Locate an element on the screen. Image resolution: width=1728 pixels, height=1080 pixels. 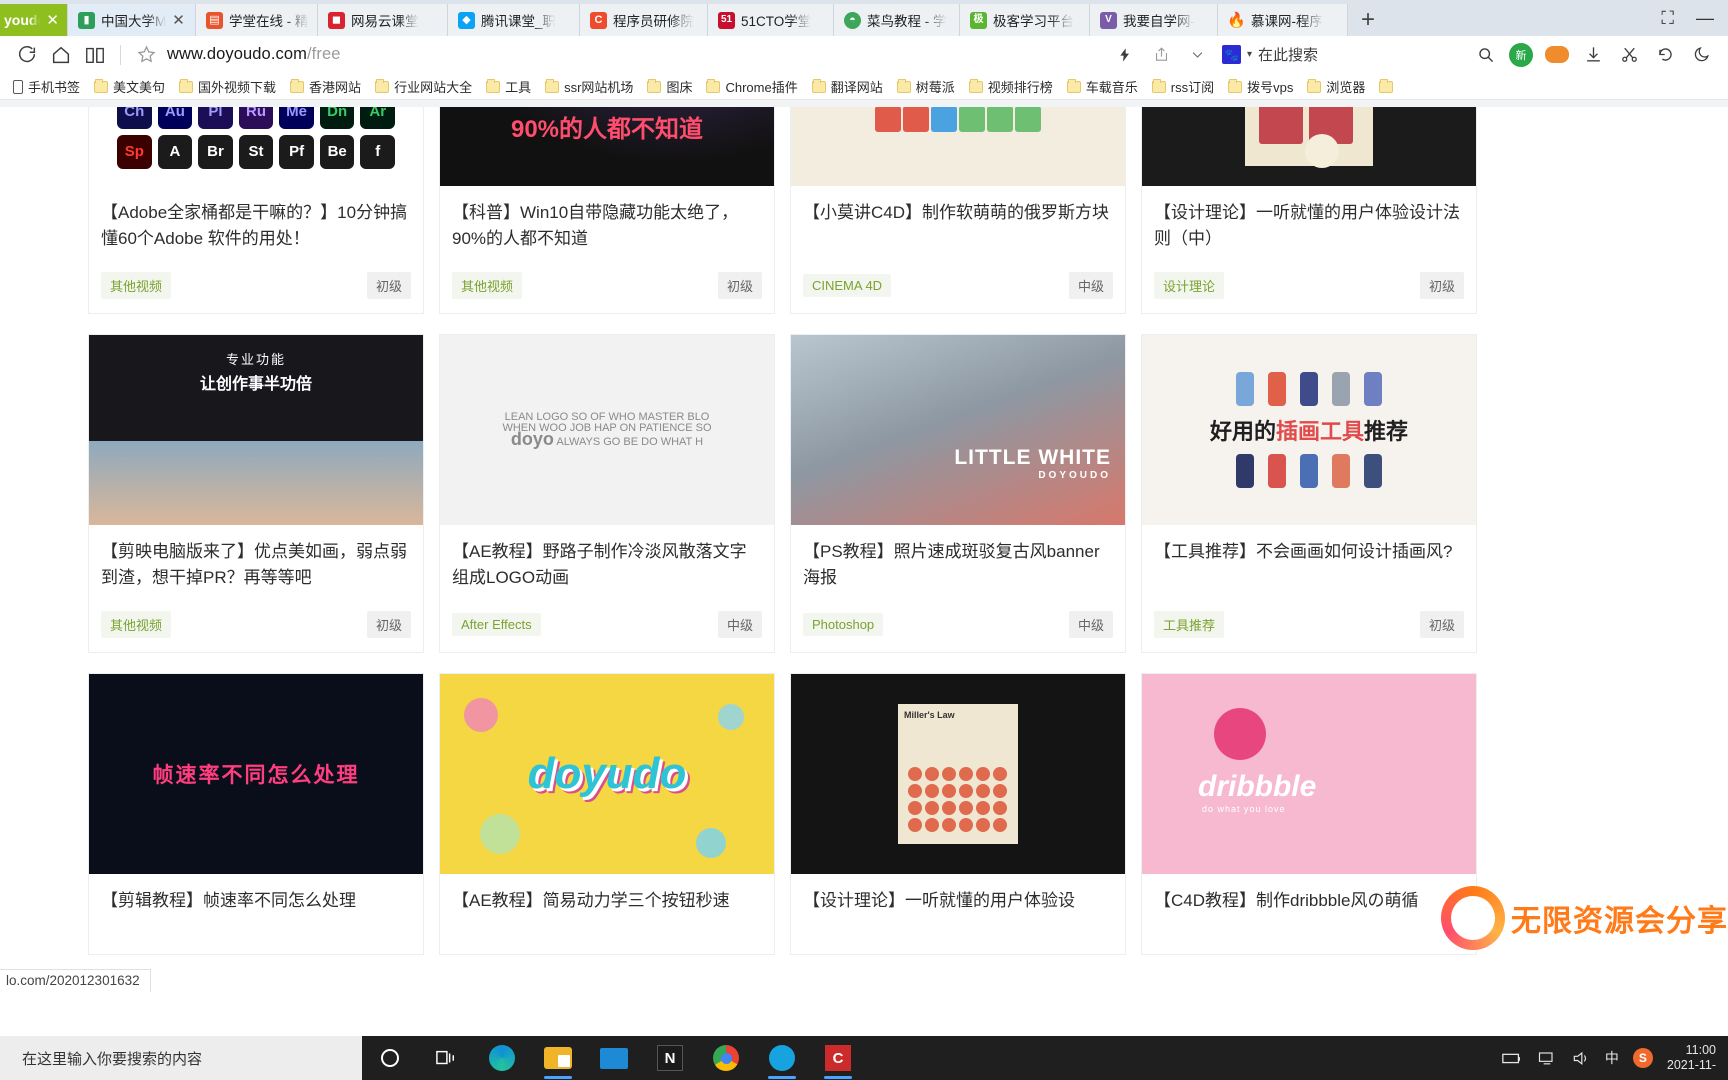
adobe-app-icon: Sp is located at coordinates (134, 152).